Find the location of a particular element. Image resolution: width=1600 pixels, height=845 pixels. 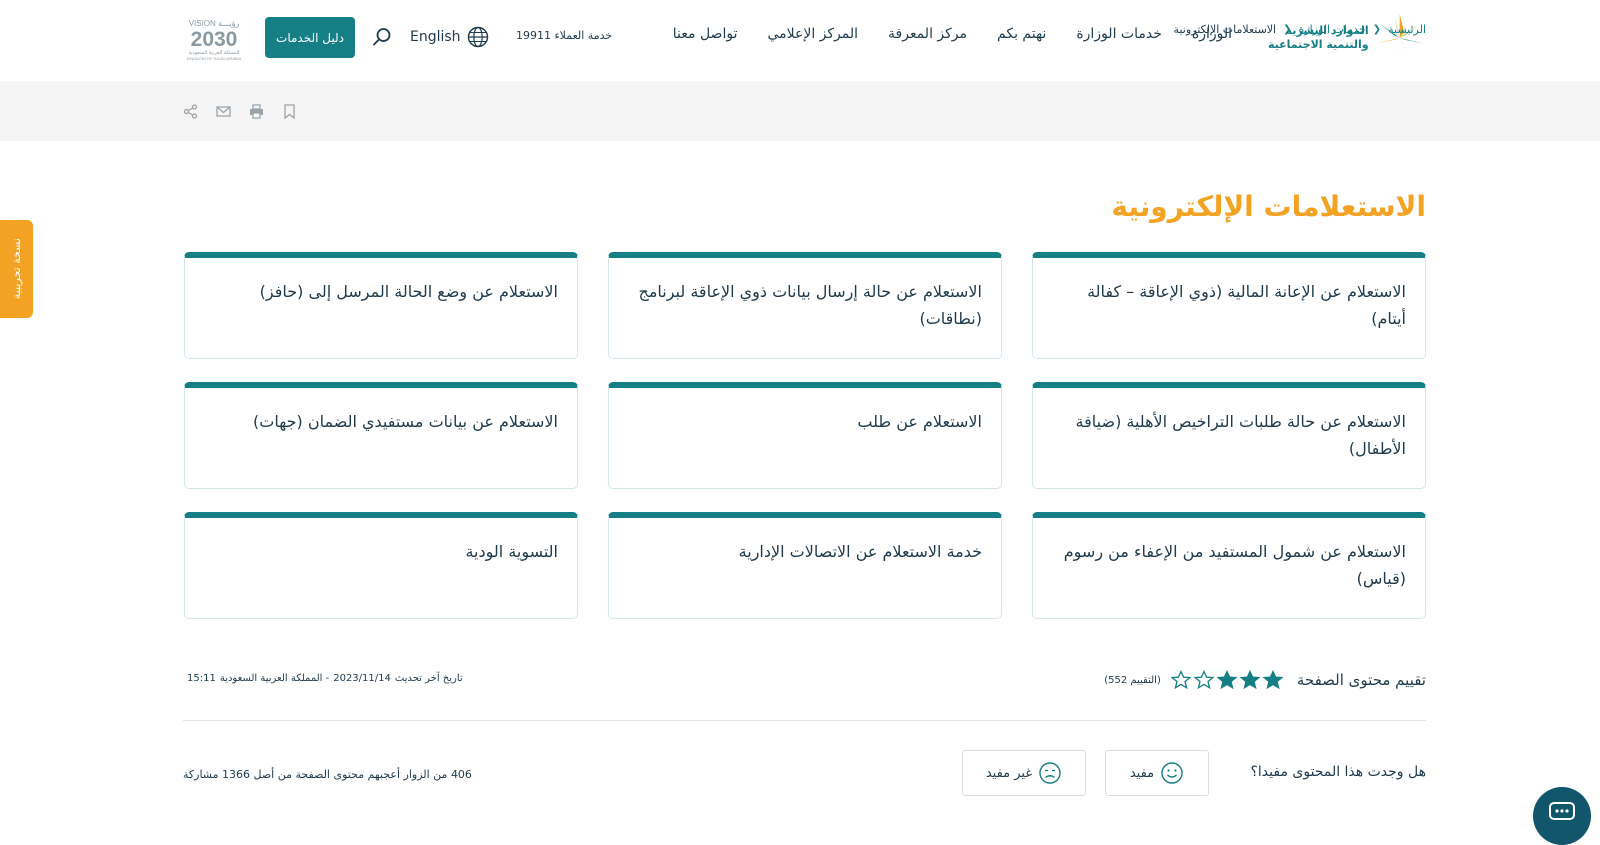

nav-item-we-care: نهتم بكم is located at coordinates (1021, 34).